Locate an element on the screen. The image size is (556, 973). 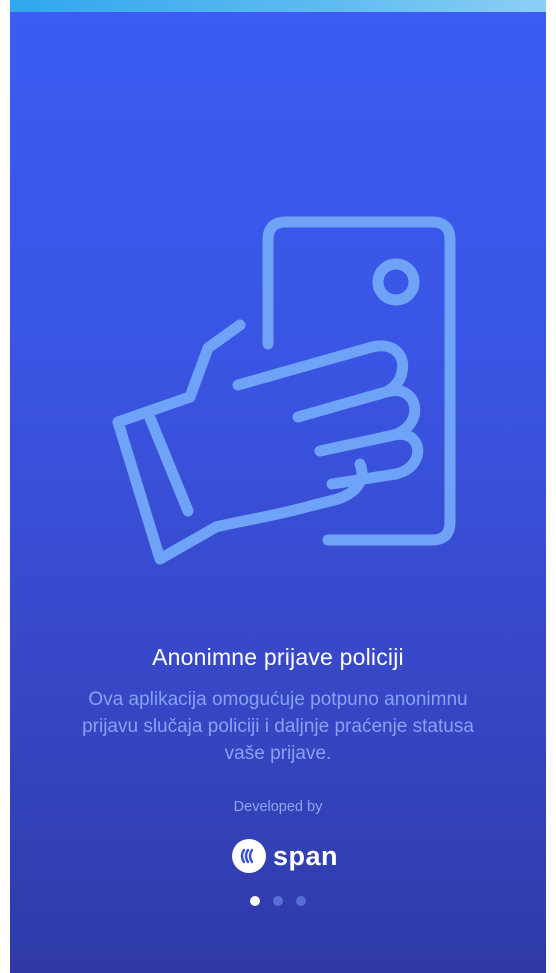
developed-by-label: Developed by is located at coordinates (278, 807).